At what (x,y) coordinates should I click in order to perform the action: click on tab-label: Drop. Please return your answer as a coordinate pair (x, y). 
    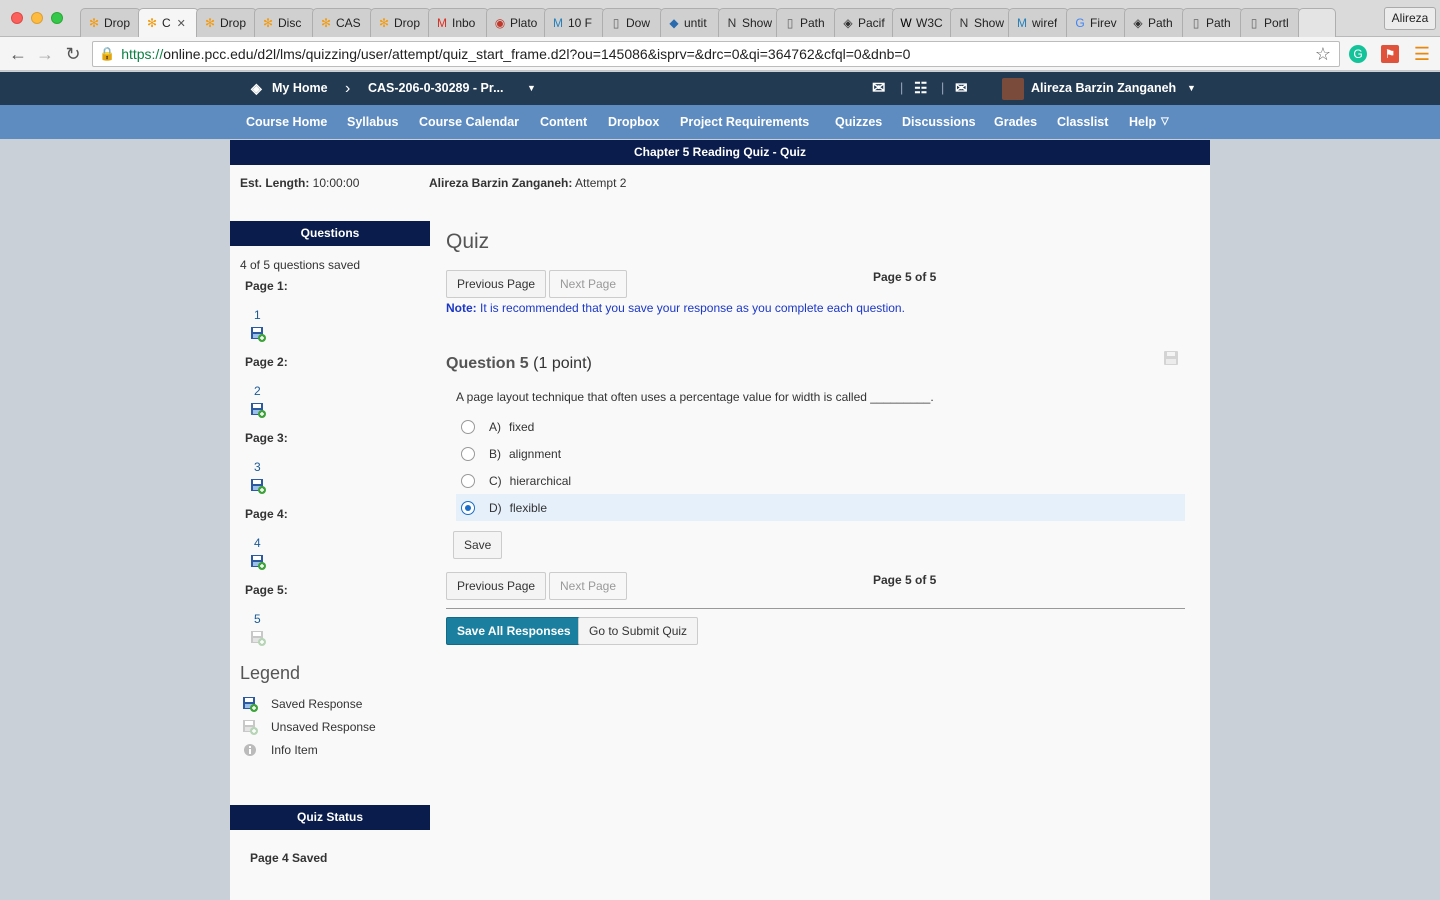
    Looking at the image, I should click on (407, 23).